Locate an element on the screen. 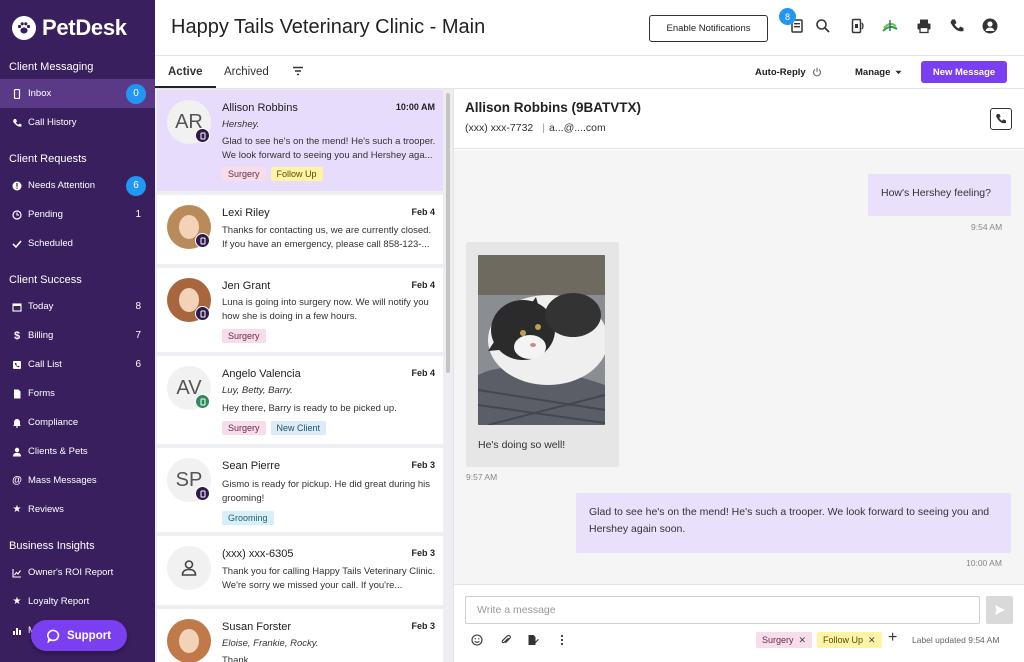  search-icon is located at coordinates (823, 26).